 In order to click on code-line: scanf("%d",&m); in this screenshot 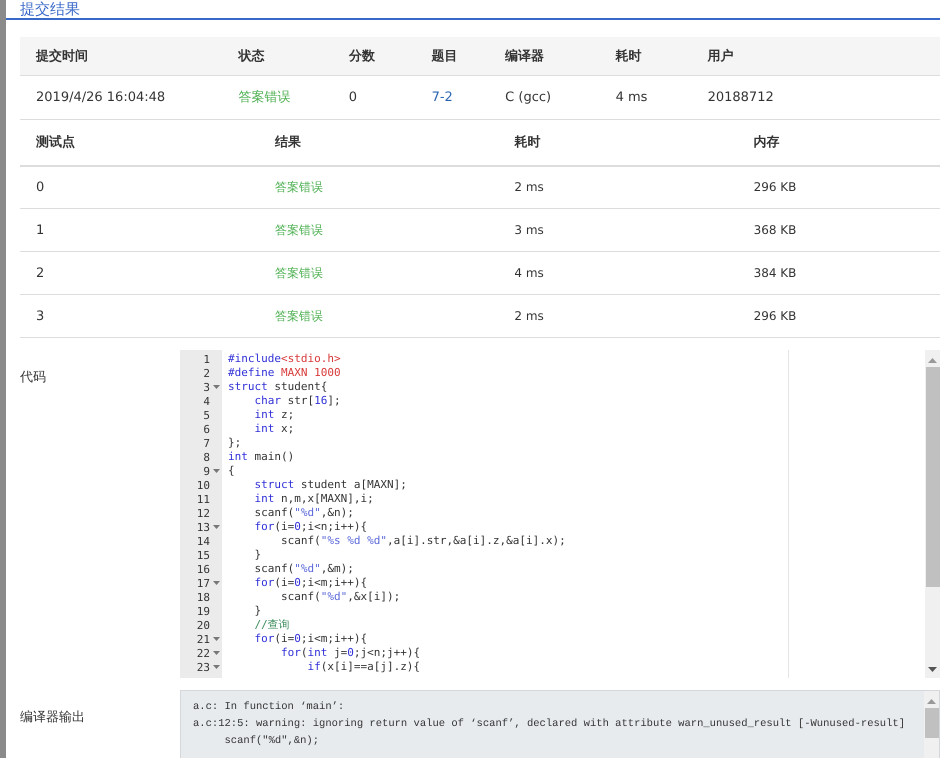, I will do `click(304, 569)`.